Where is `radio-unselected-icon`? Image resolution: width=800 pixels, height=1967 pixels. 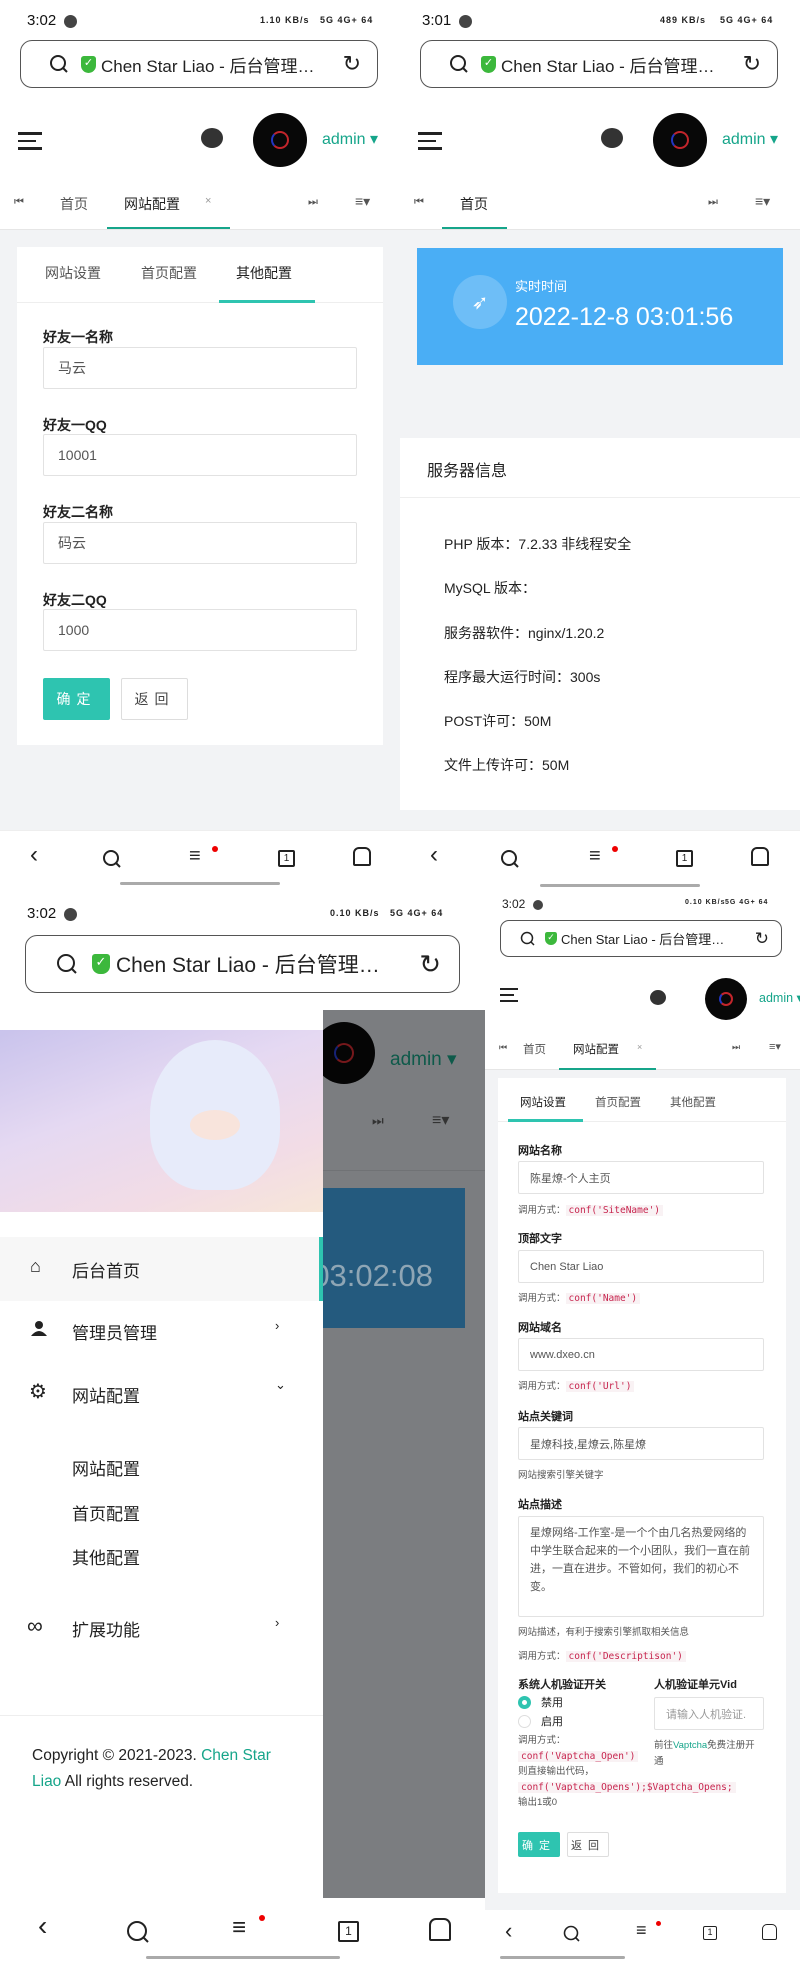 radio-unselected-icon is located at coordinates (524, 1721).